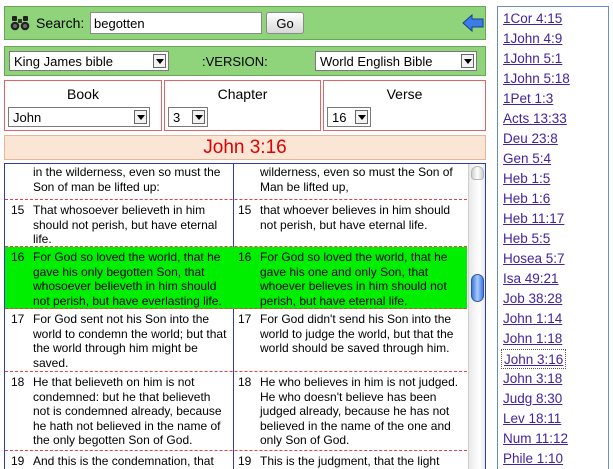 The height and width of the screenshot is (469, 613). I want to click on cross-reference-link: John 1:14, so click(532, 319).